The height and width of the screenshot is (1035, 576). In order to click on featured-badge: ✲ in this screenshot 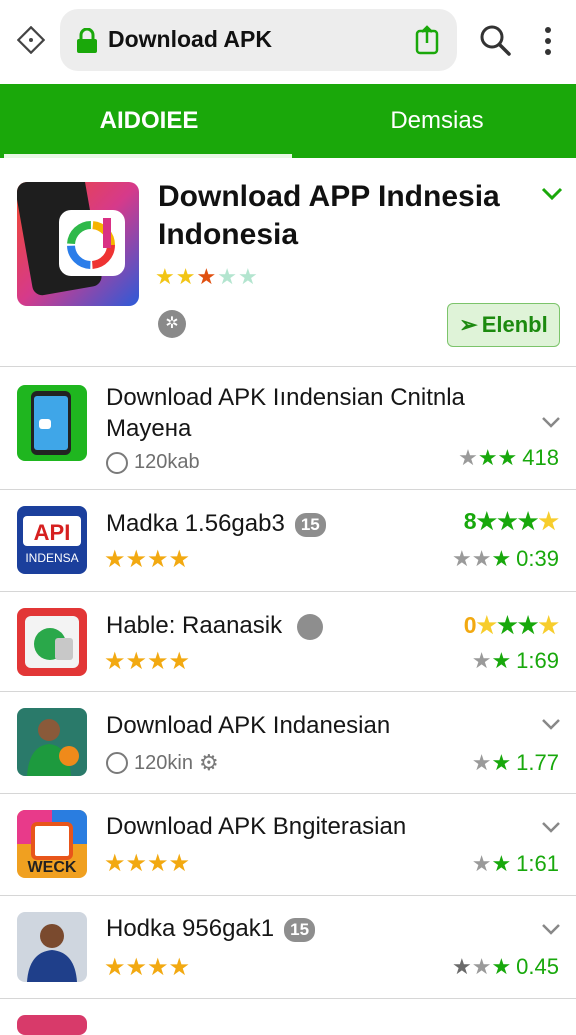, I will do `click(172, 324)`.